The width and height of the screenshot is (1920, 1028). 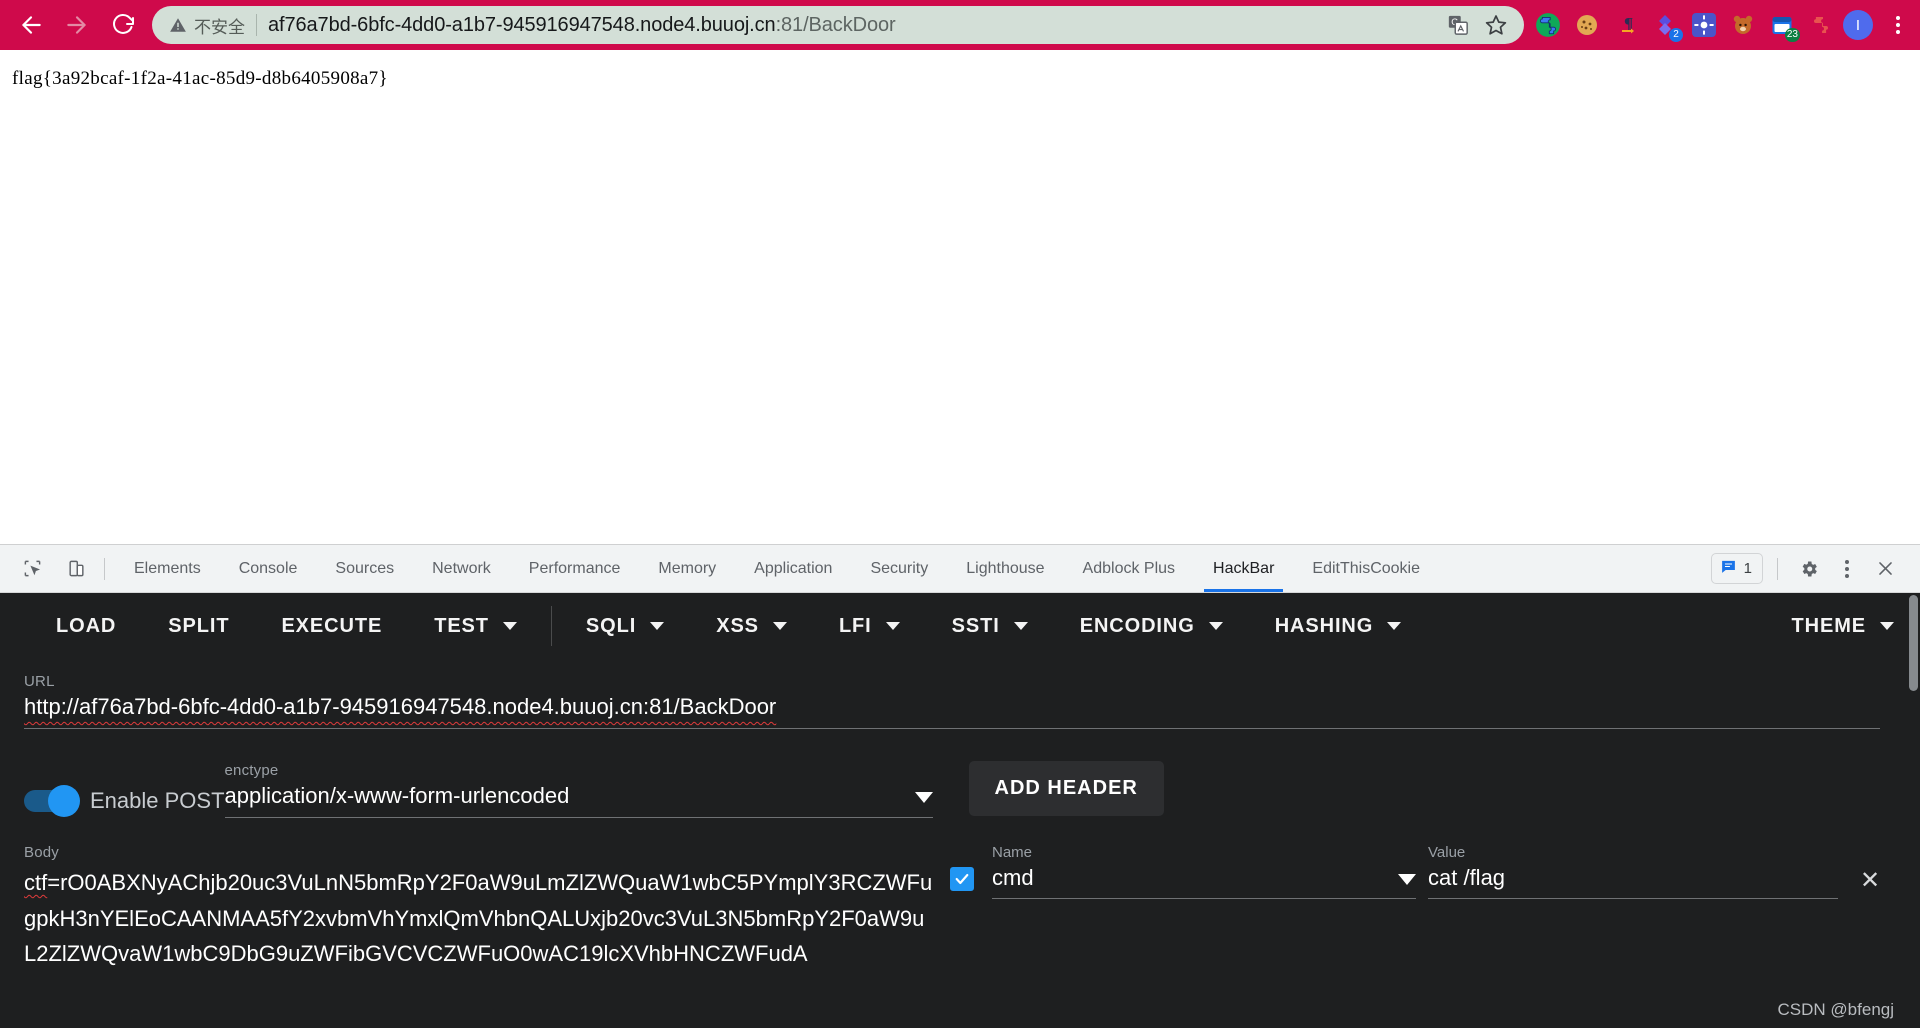 What do you see at coordinates (737, 626) in the screenshot?
I see `hackbar-xss-label: XSS` at bounding box center [737, 626].